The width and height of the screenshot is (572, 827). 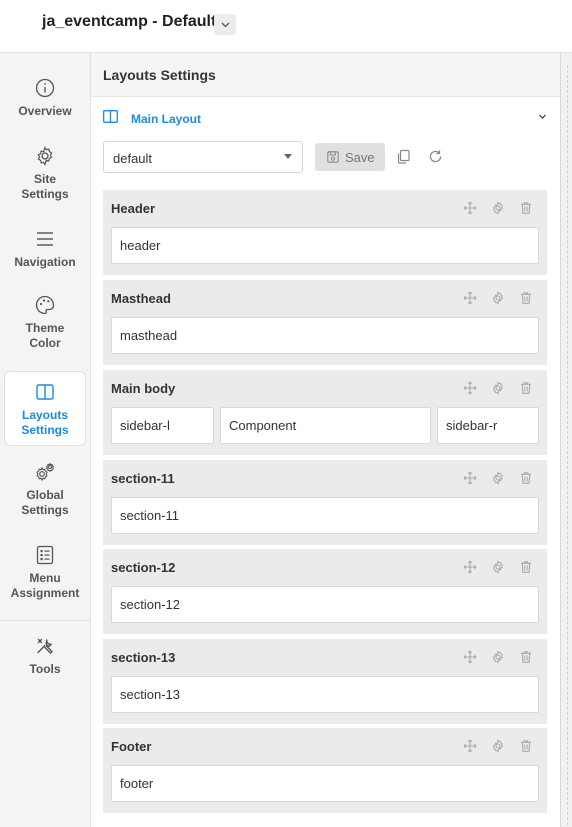 What do you see at coordinates (45, 186) in the screenshot?
I see `sidebar-item-label: Site Settings` at bounding box center [45, 186].